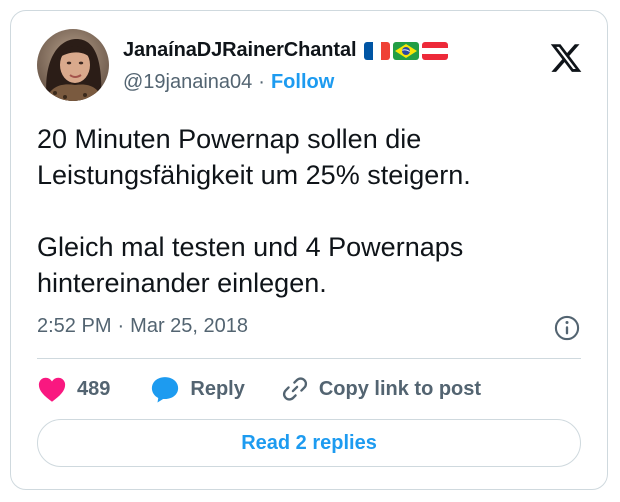 This screenshot has width=620, height=502. What do you see at coordinates (259, 389) in the screenshot?
I see `action-bar: 489 Reply Copy link to post` at bounding box center [259, 389].